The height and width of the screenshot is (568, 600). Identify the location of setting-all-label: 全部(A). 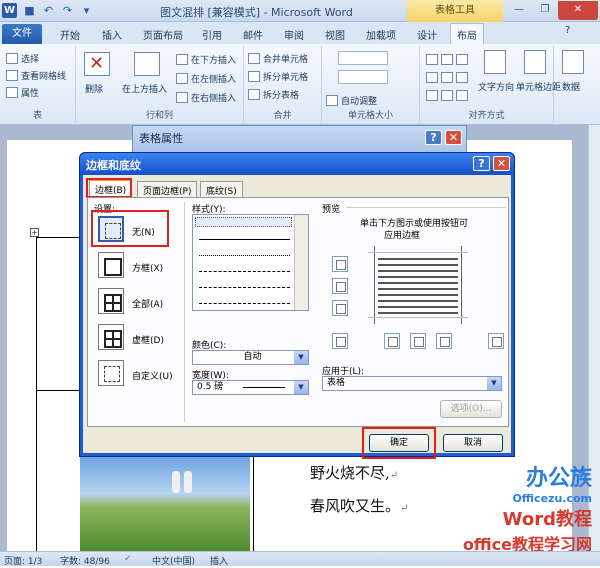
(147, 303).